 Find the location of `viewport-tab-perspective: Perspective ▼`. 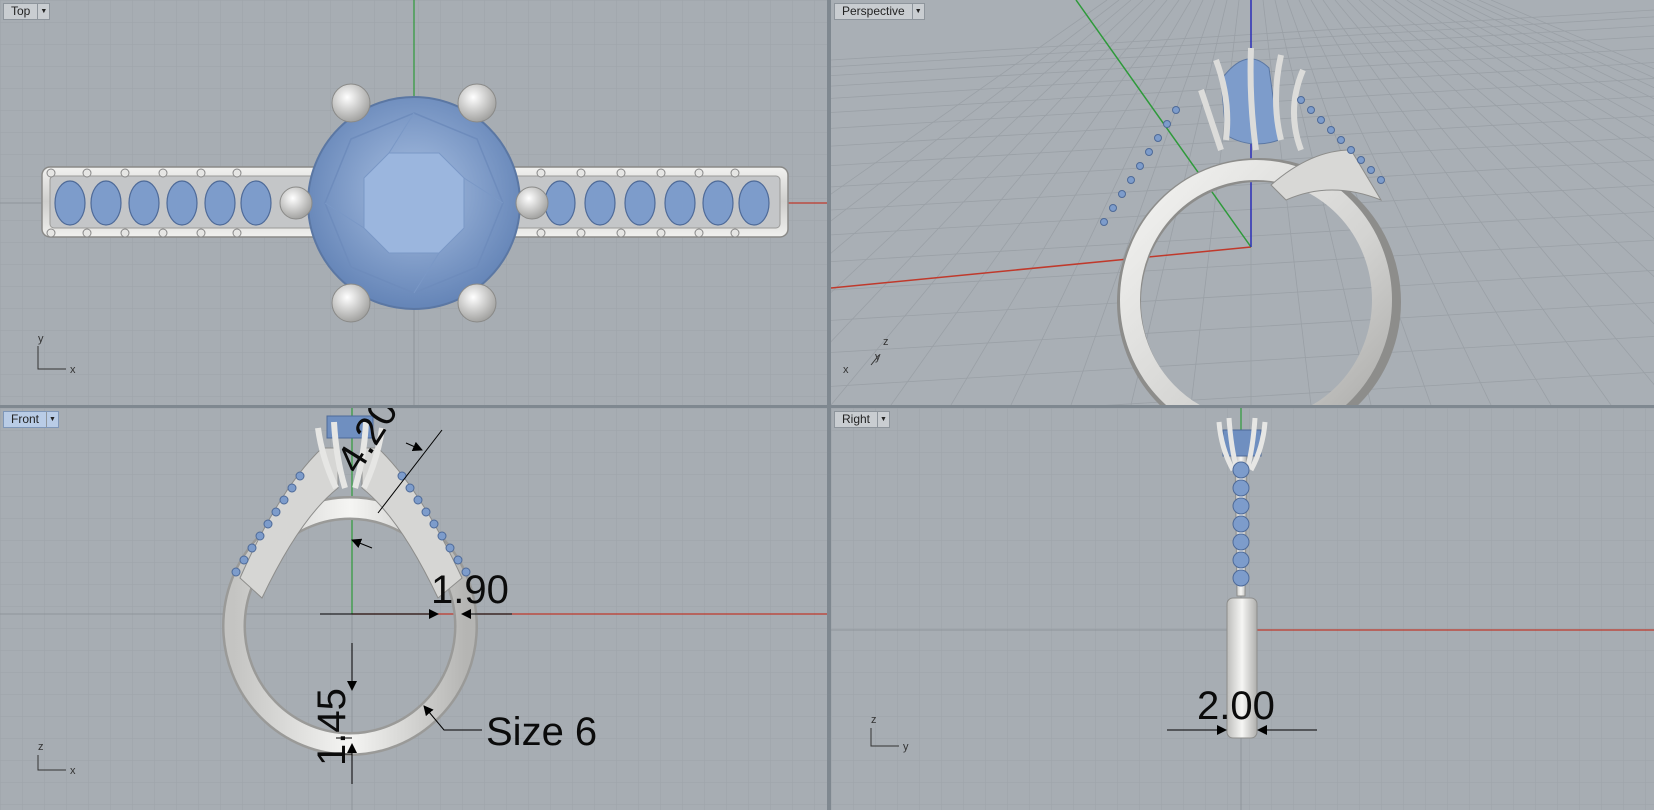

viewport-tab-perspective: Perspective ▼ is located at coordinates (879, 11).